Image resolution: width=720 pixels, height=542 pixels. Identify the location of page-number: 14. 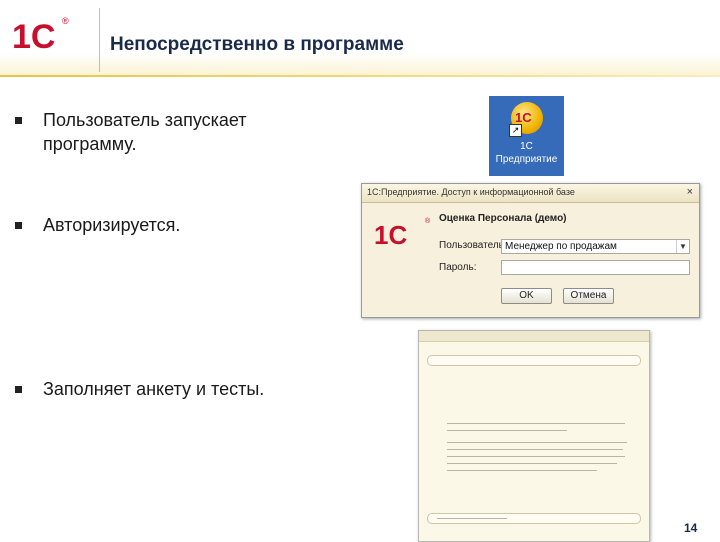
(691, 528).